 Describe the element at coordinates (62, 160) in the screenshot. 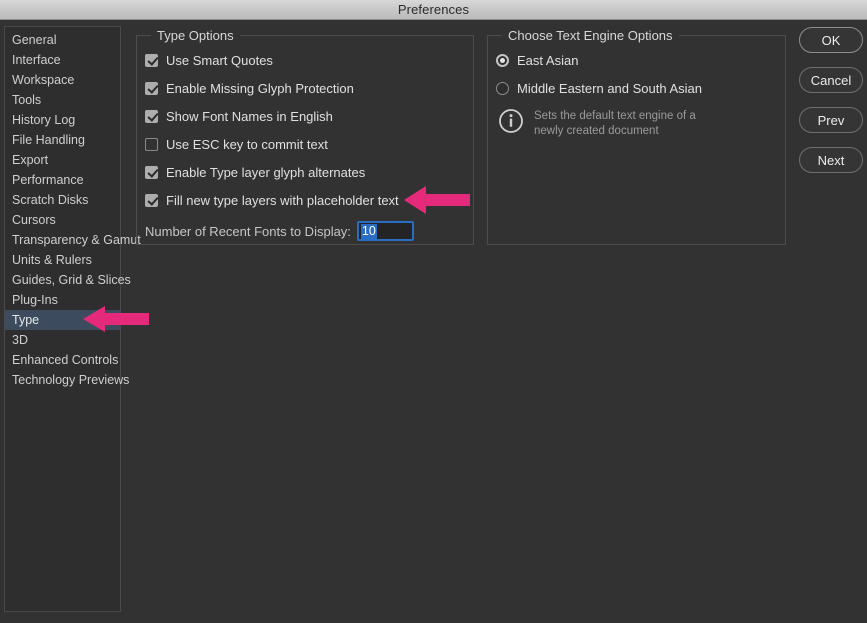

I see `sidebar-item-export: Export` at that location.